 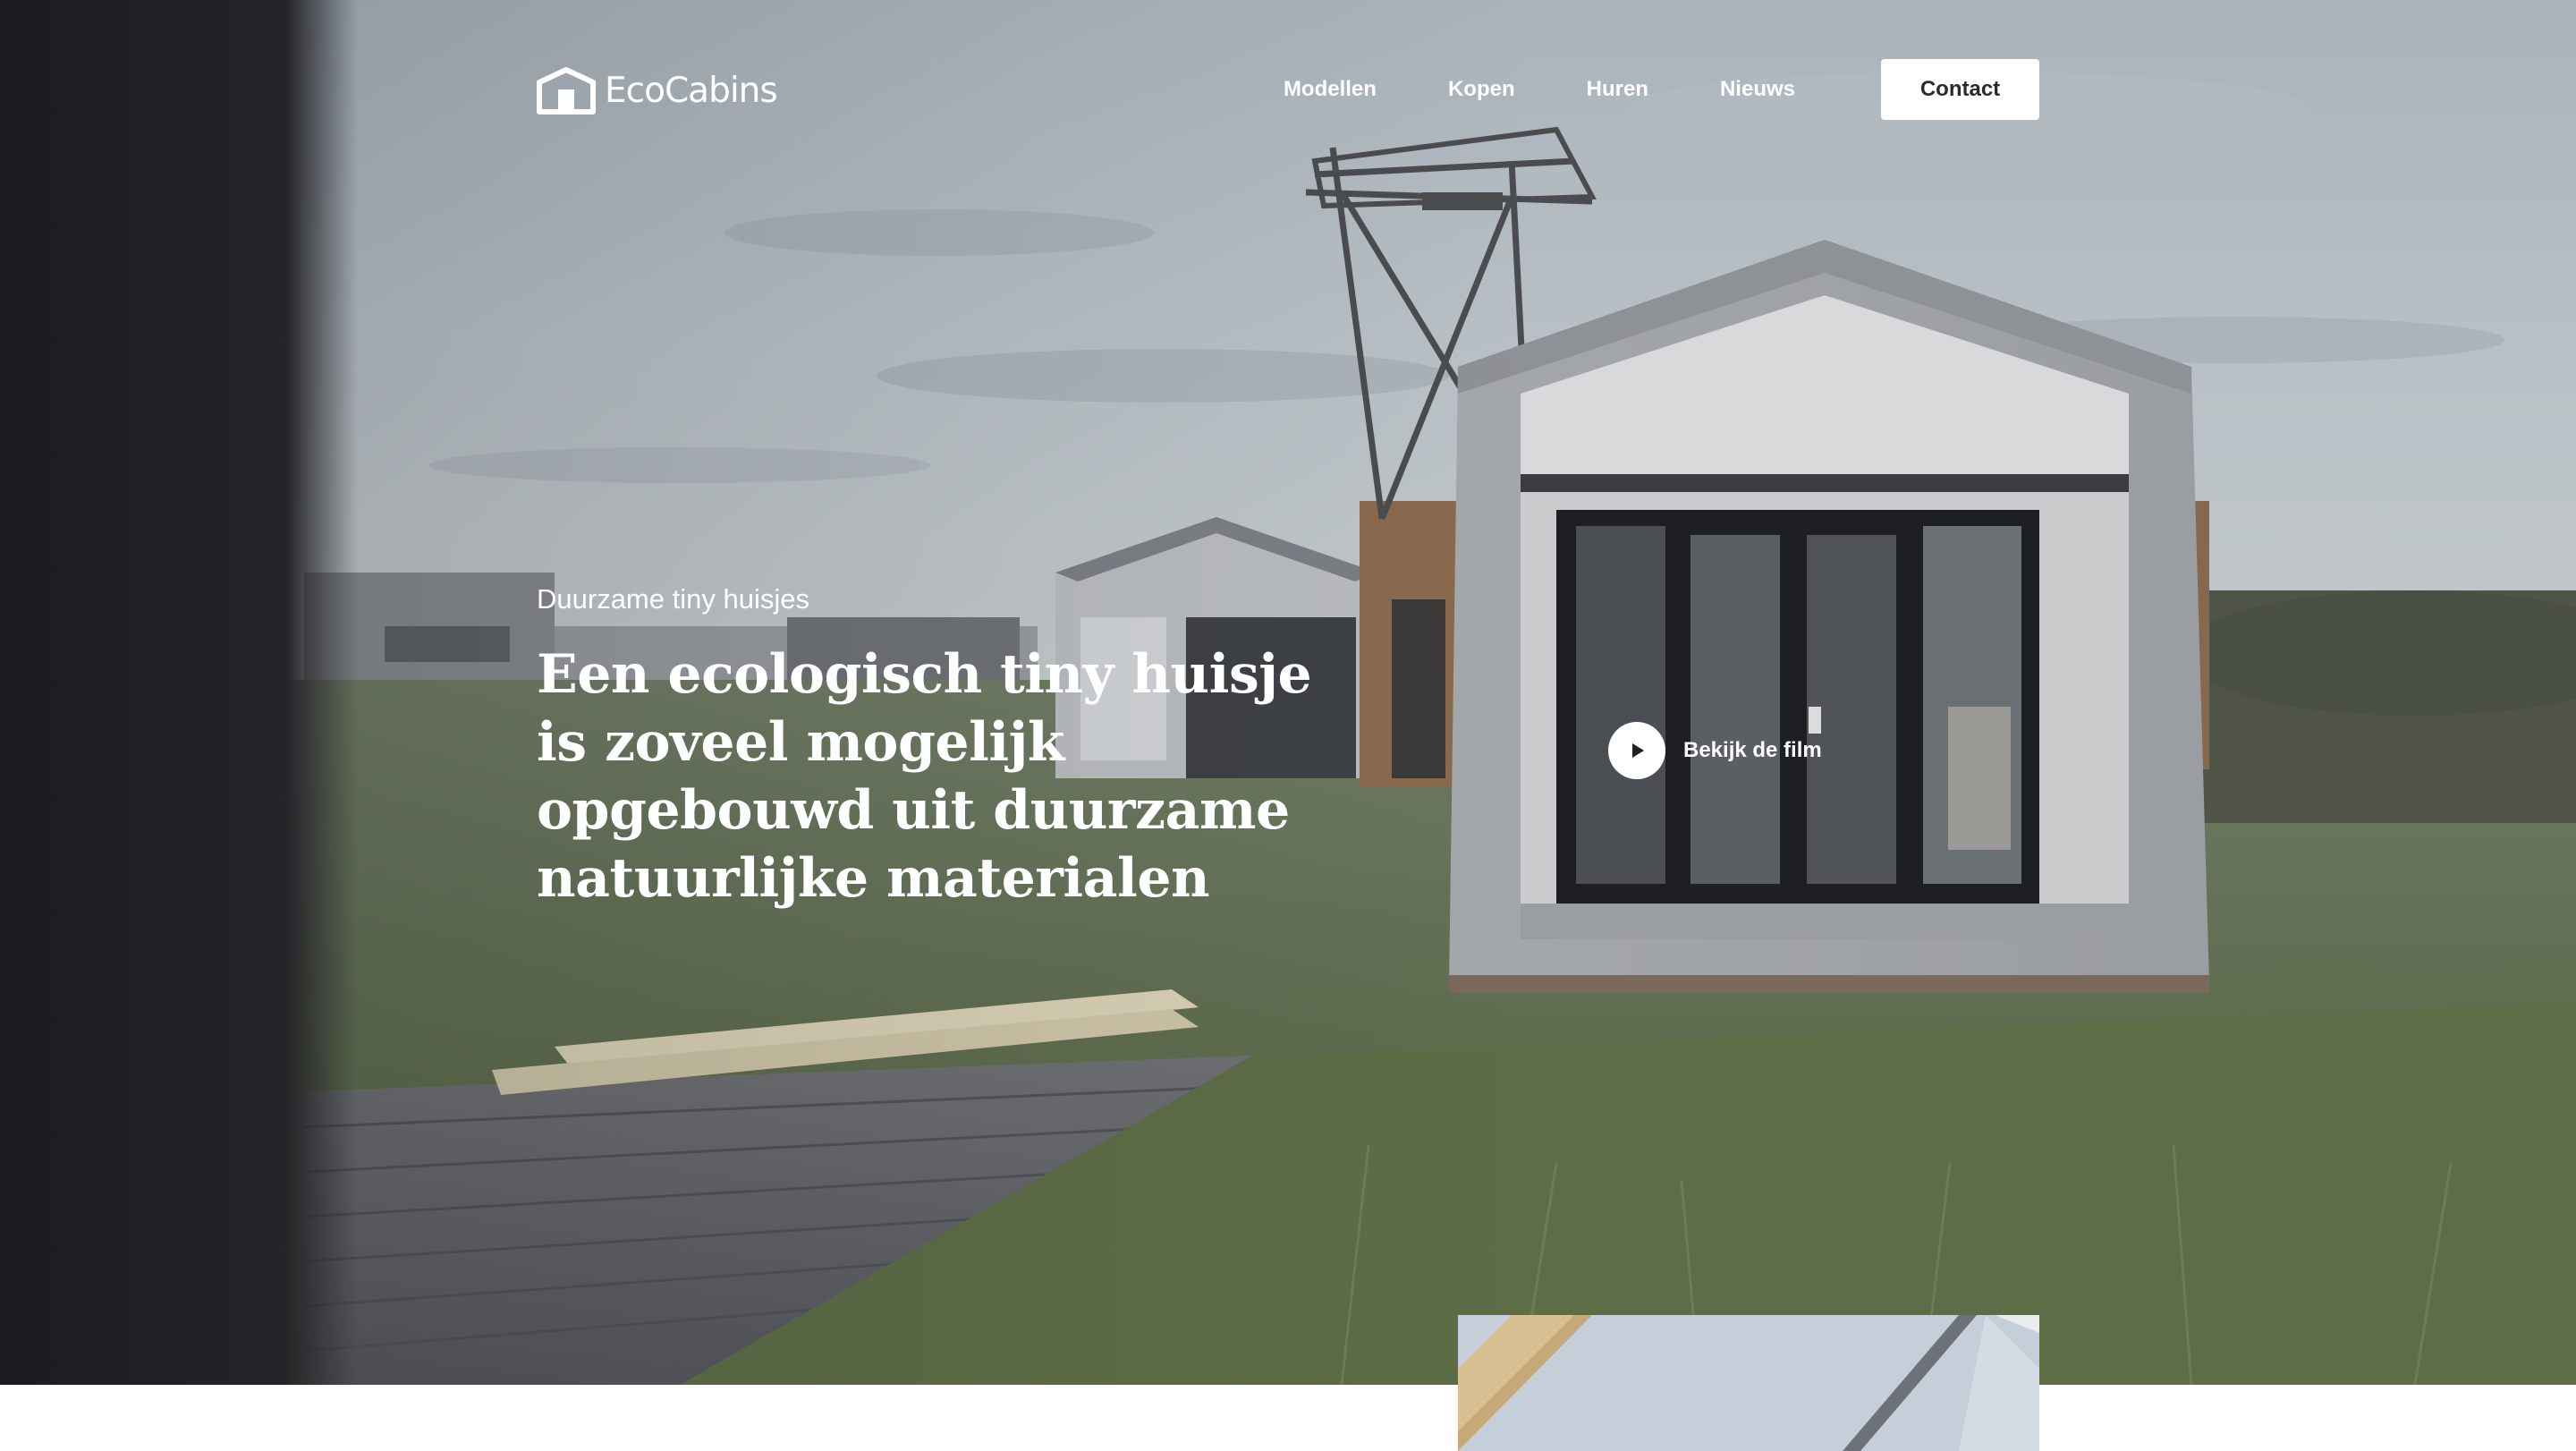 What do you see at coordinates (1752, 750) in the screenshot?
I see `watch-film-label: Bekijk de film` at bounding box center [1752, 750].